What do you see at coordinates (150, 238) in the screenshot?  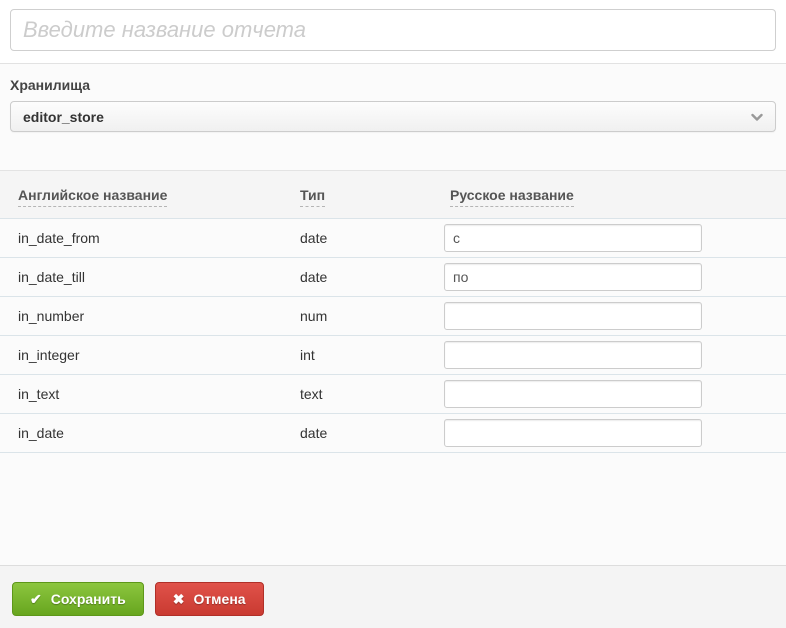 I see `param-english-name: in_date_from` at bounding box center [150, 238].